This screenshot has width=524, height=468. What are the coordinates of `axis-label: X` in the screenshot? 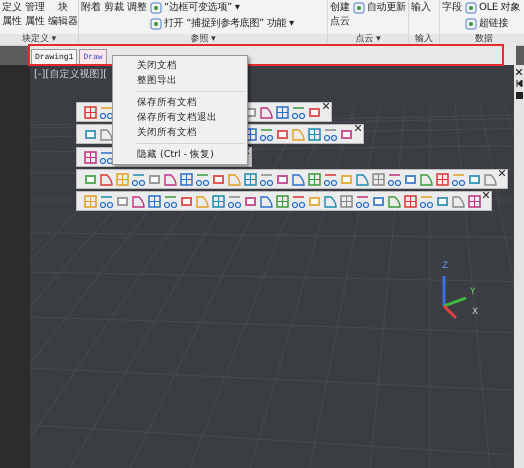 It's located at (475, 312).